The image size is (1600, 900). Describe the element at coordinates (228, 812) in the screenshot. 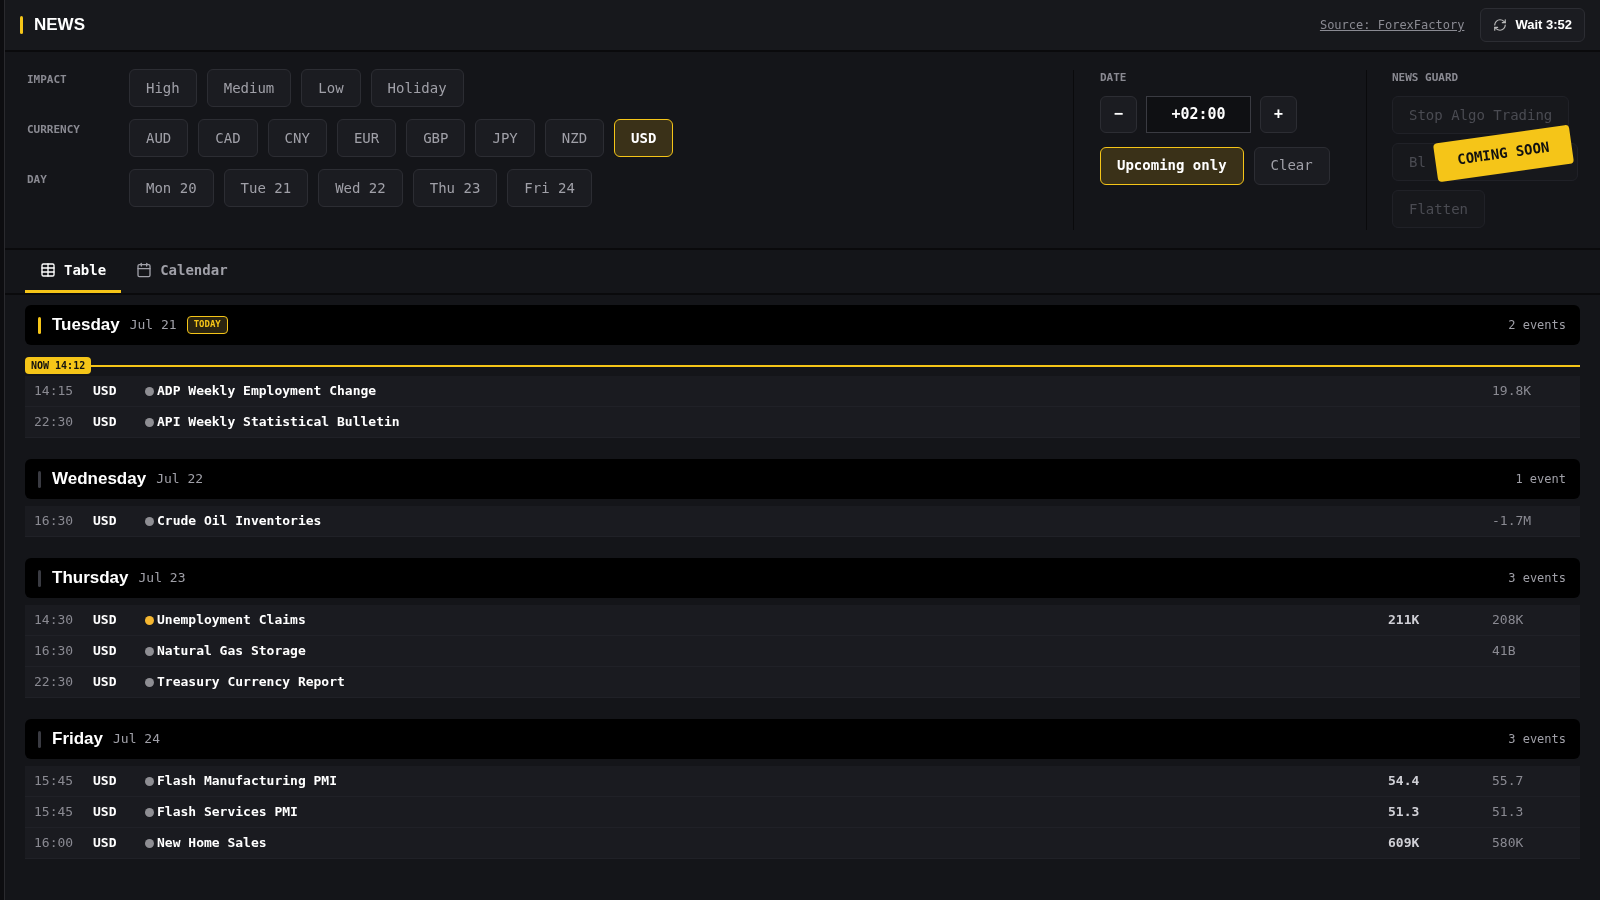

I see `event-title: Flash Services PMI` at that location.